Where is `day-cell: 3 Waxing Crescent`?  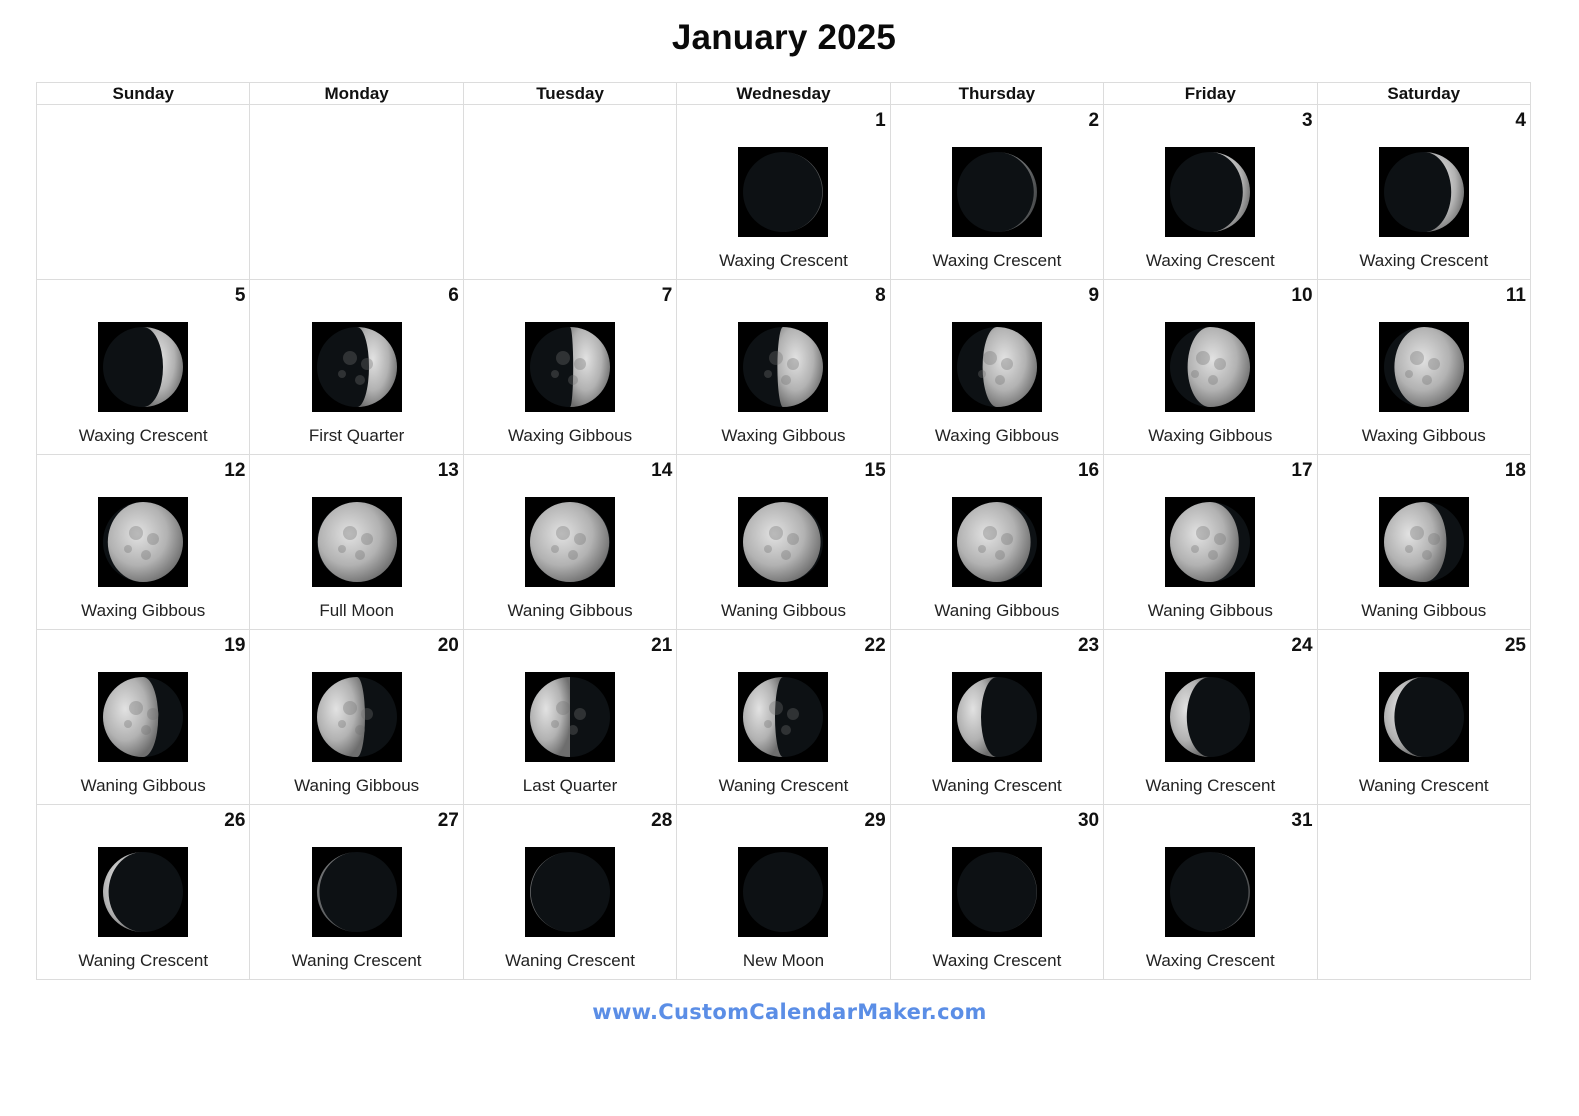
day-cell: 3 Waxing Crescent is located at coordinates (1210, 192).